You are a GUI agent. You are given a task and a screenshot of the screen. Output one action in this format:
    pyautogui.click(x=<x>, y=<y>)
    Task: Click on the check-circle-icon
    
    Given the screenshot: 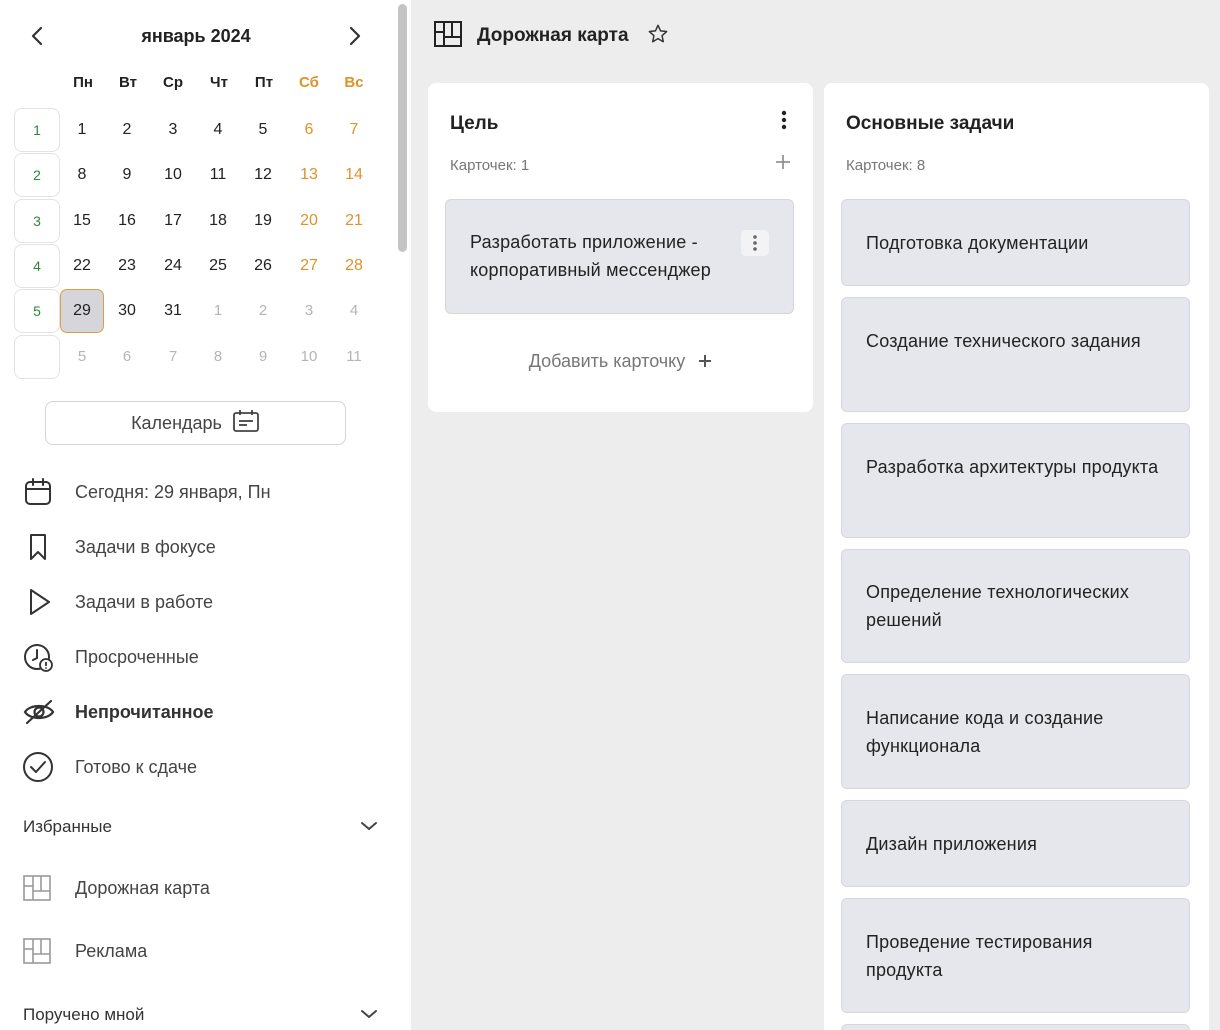 What is the action you would take?
    pyautogui.click(x=42, y=767)
    